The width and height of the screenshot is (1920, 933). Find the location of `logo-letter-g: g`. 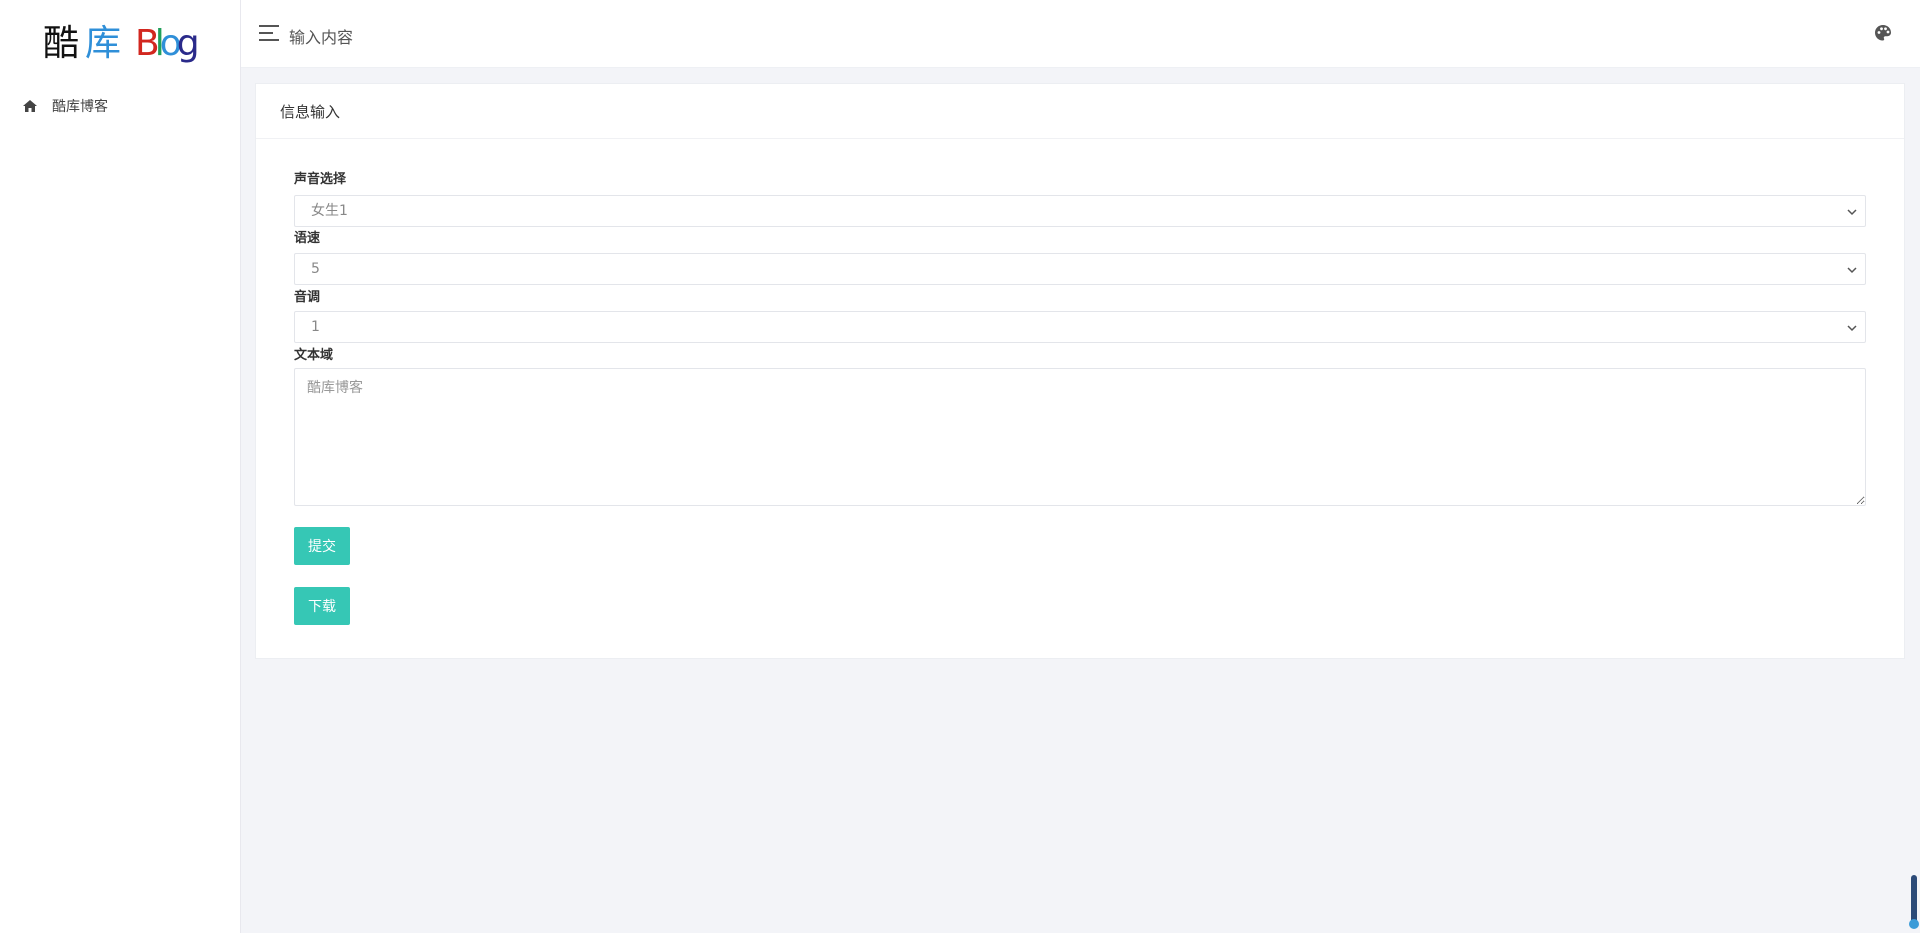

logo-letter-g: g is located at coordinates (188, 43).